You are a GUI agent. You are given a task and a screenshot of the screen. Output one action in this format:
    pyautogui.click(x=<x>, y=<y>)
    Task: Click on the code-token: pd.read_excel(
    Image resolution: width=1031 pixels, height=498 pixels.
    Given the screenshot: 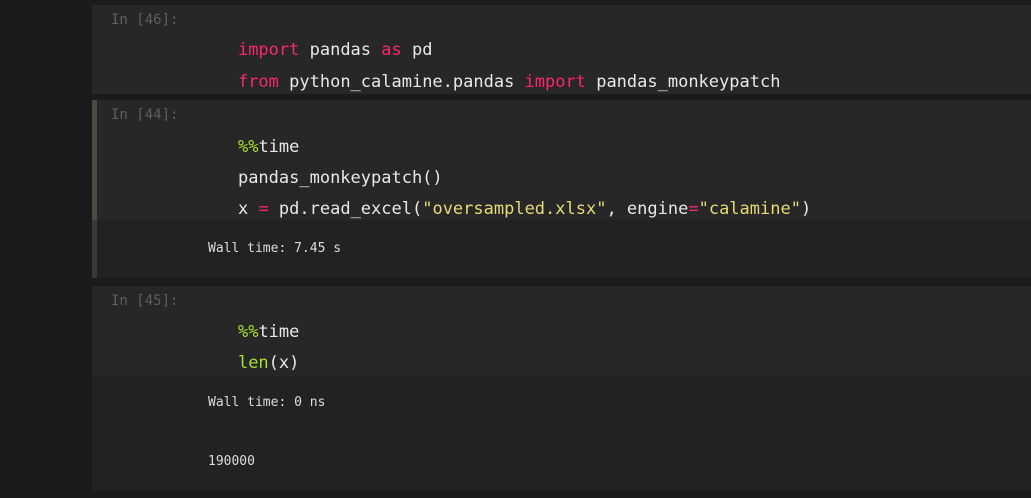 What is the action you would take?
    pyautogui.click(x=345, y=209)
    